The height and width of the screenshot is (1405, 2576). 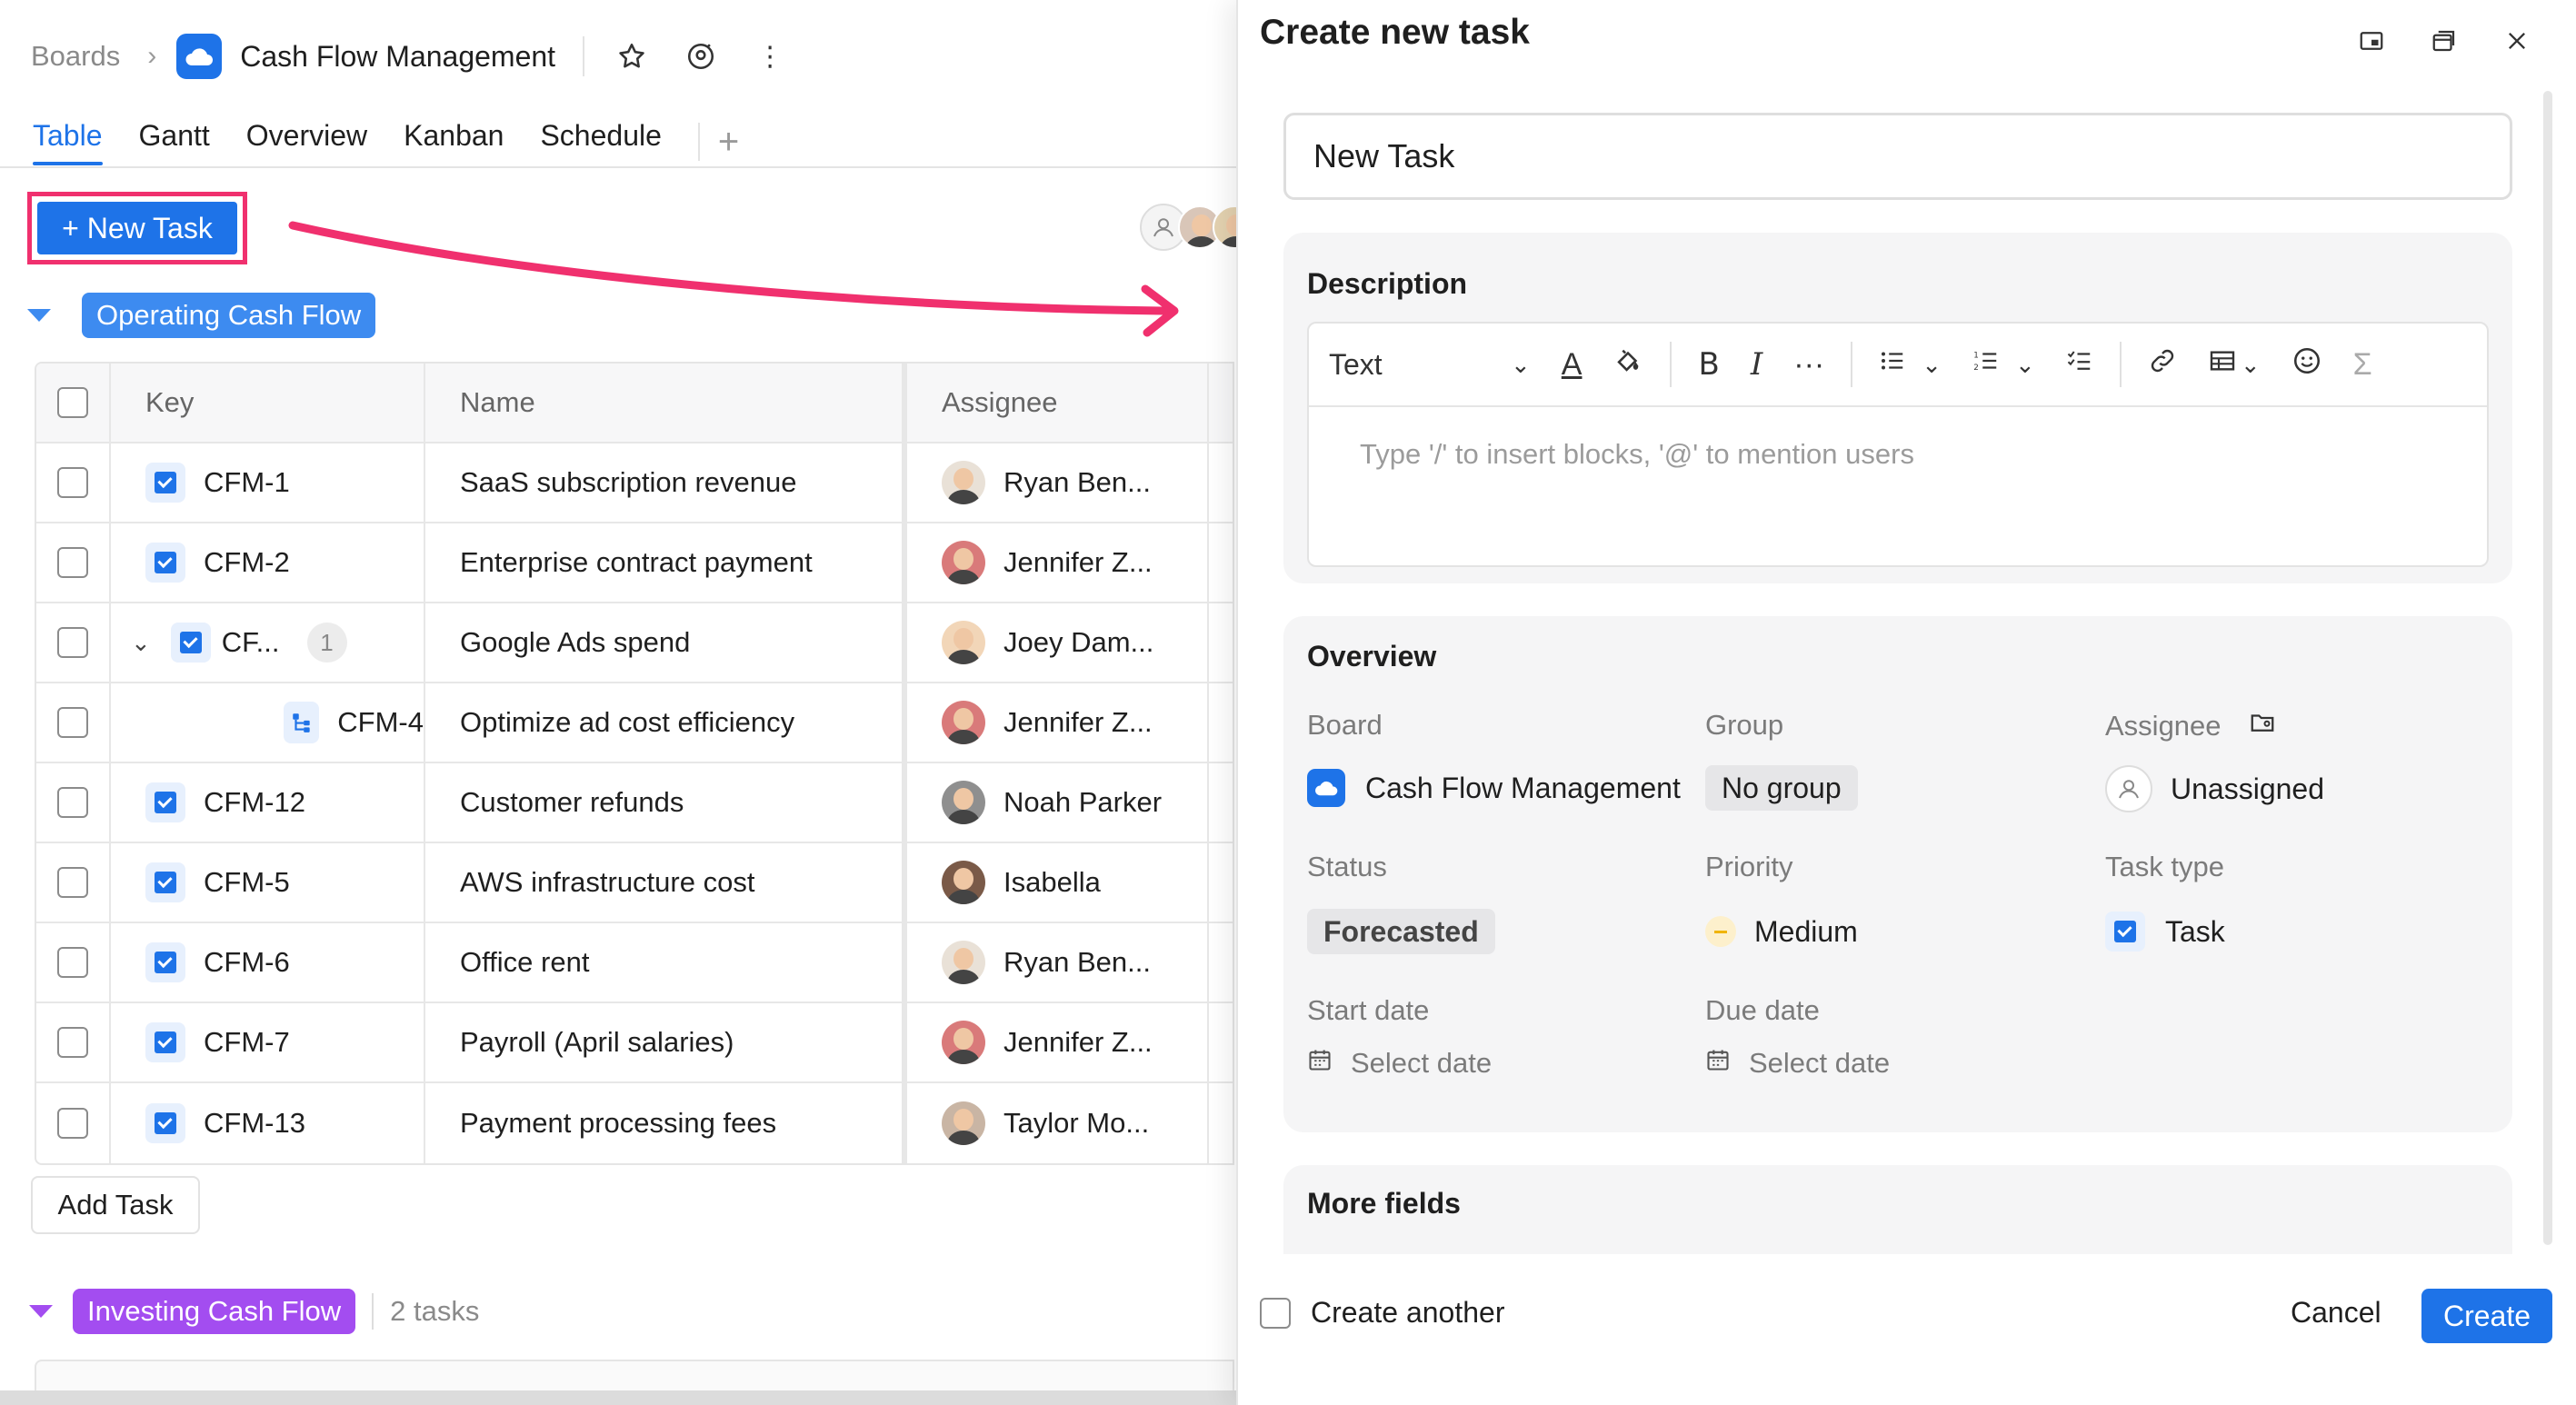 What do you see at coordinates (306, 141) in the screenshot?
I see `tab-overview: Overview` at bounding box center [306, 141].